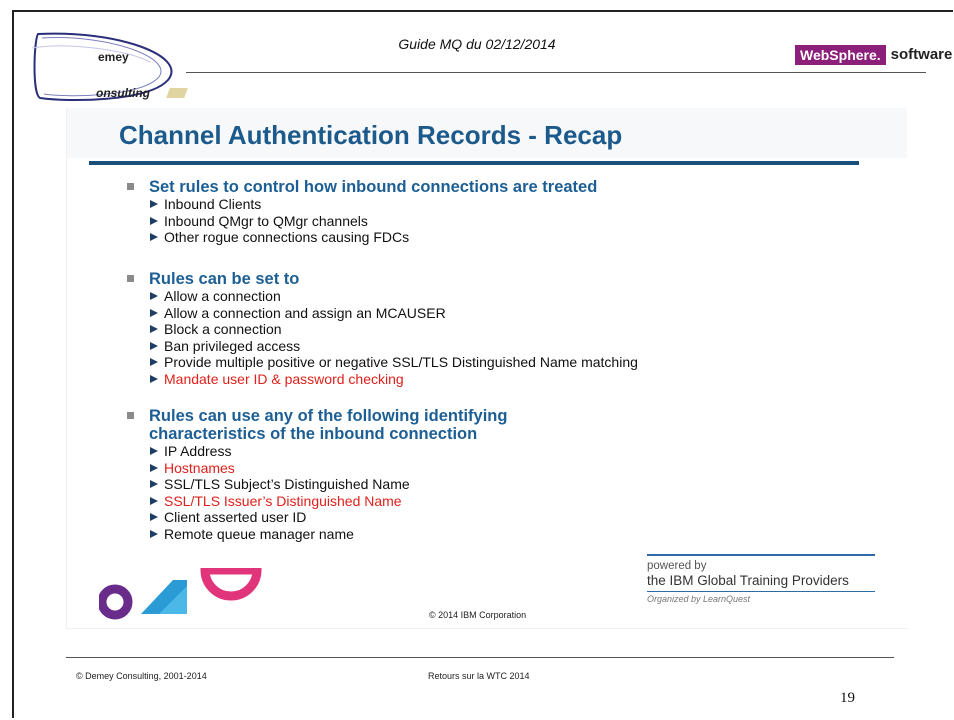 Image resolution: width=954 pixels, height=720 pixels. What do you see at coordinates (328, 451) in the screenshot?
I see `list-item: IP Address` at bounding box center [328, 451].